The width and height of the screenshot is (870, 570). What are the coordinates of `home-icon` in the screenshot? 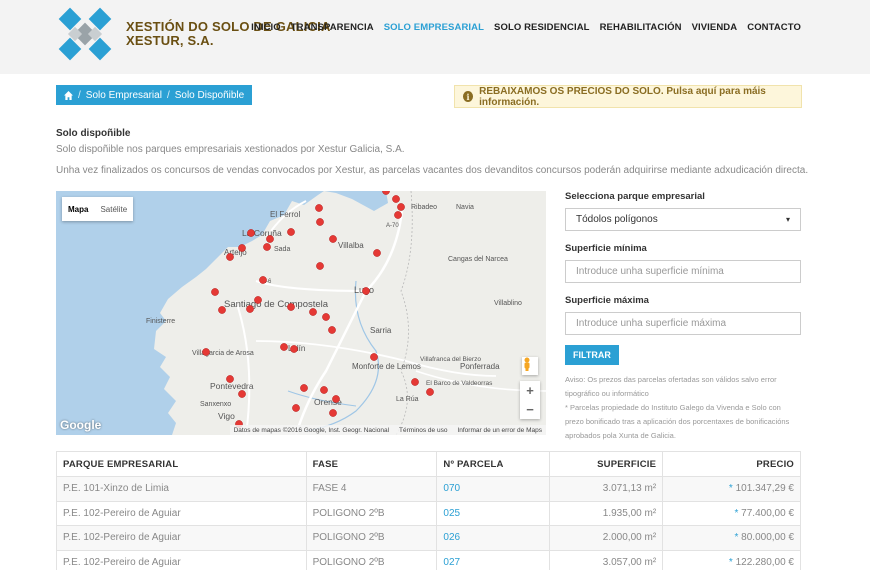 It's located at (68, 95).